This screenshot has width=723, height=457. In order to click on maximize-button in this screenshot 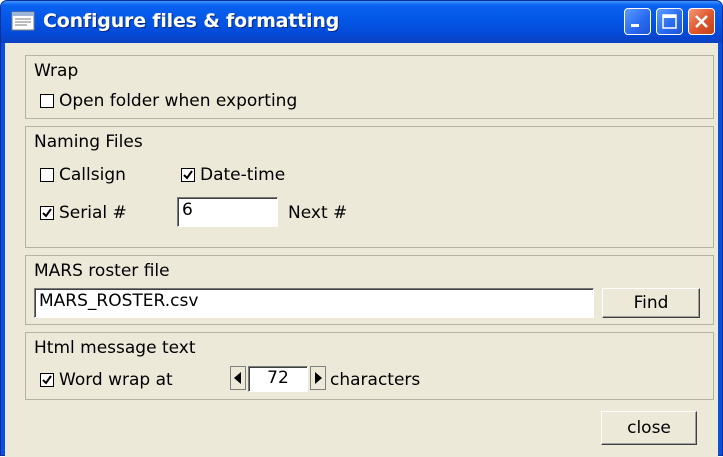, I will do `click(669, 21)`.